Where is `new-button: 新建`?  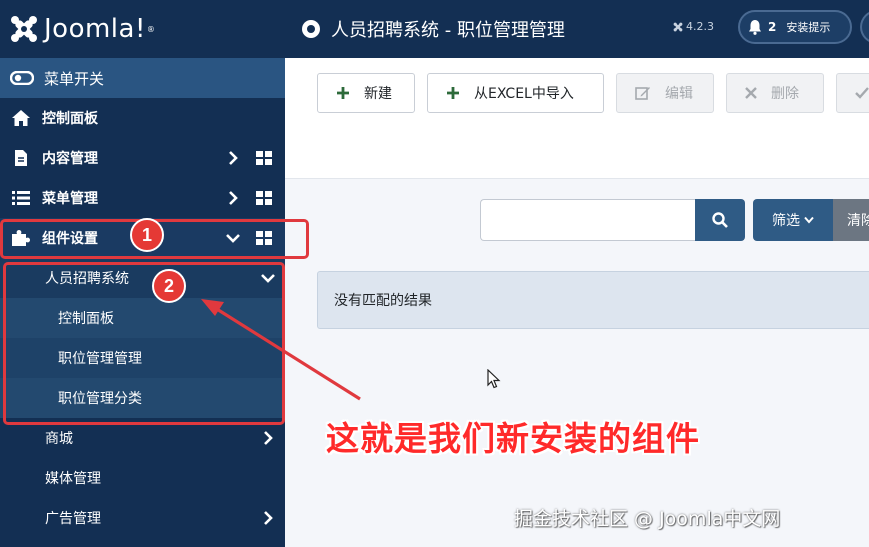 new-button: 新建 is located at coordinates (366, 93).